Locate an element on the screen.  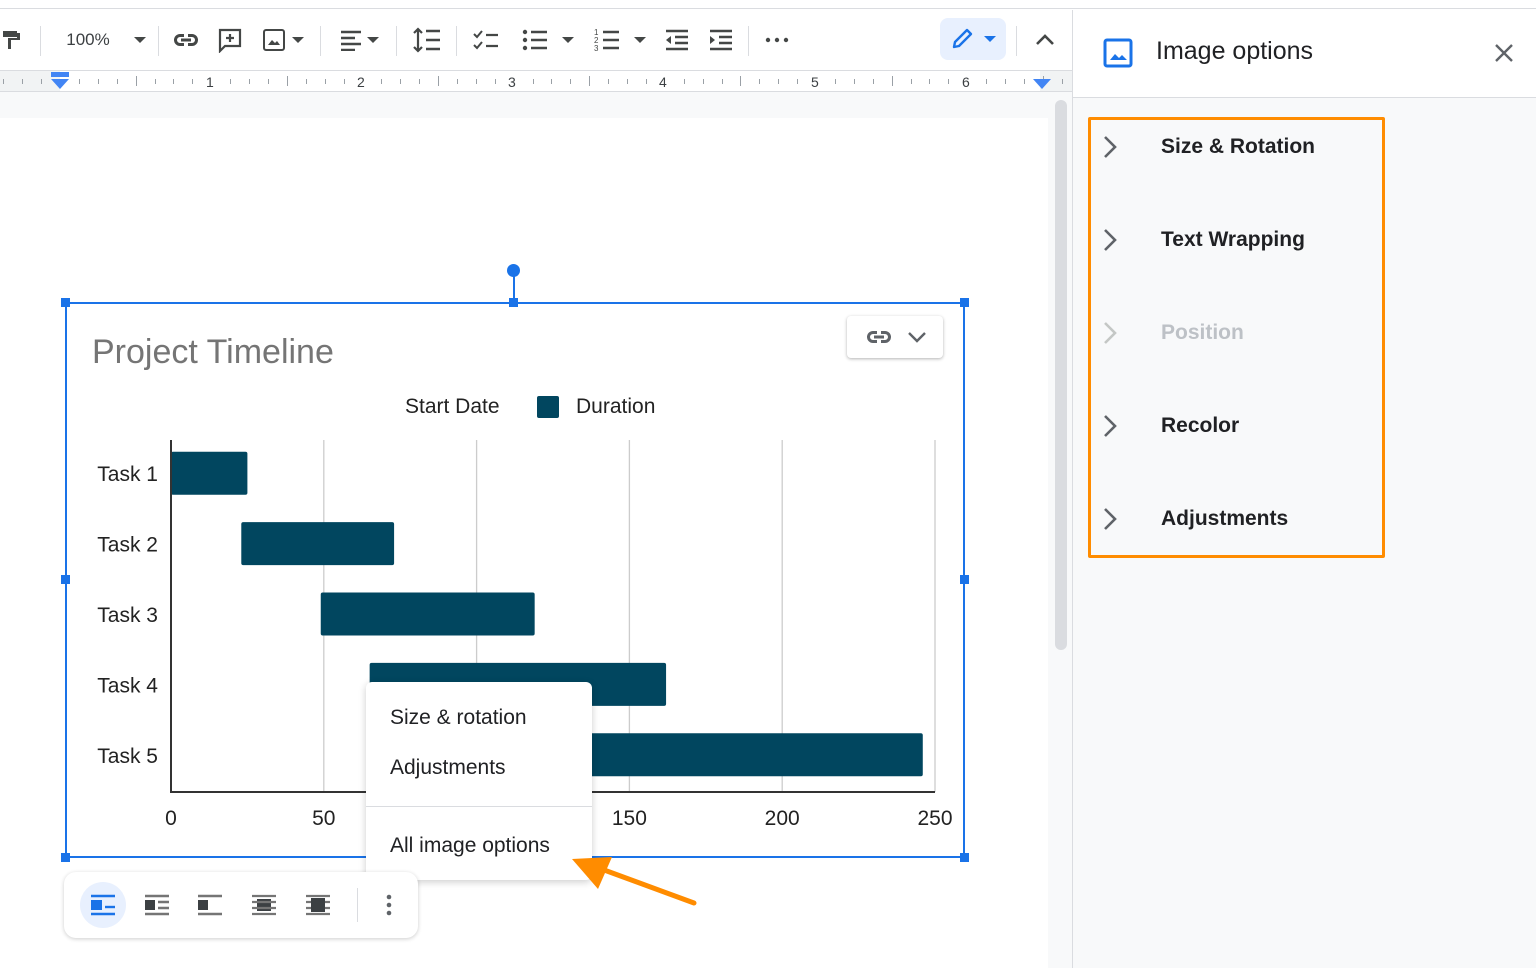
menu-divider is located at coordinates (479, 806).